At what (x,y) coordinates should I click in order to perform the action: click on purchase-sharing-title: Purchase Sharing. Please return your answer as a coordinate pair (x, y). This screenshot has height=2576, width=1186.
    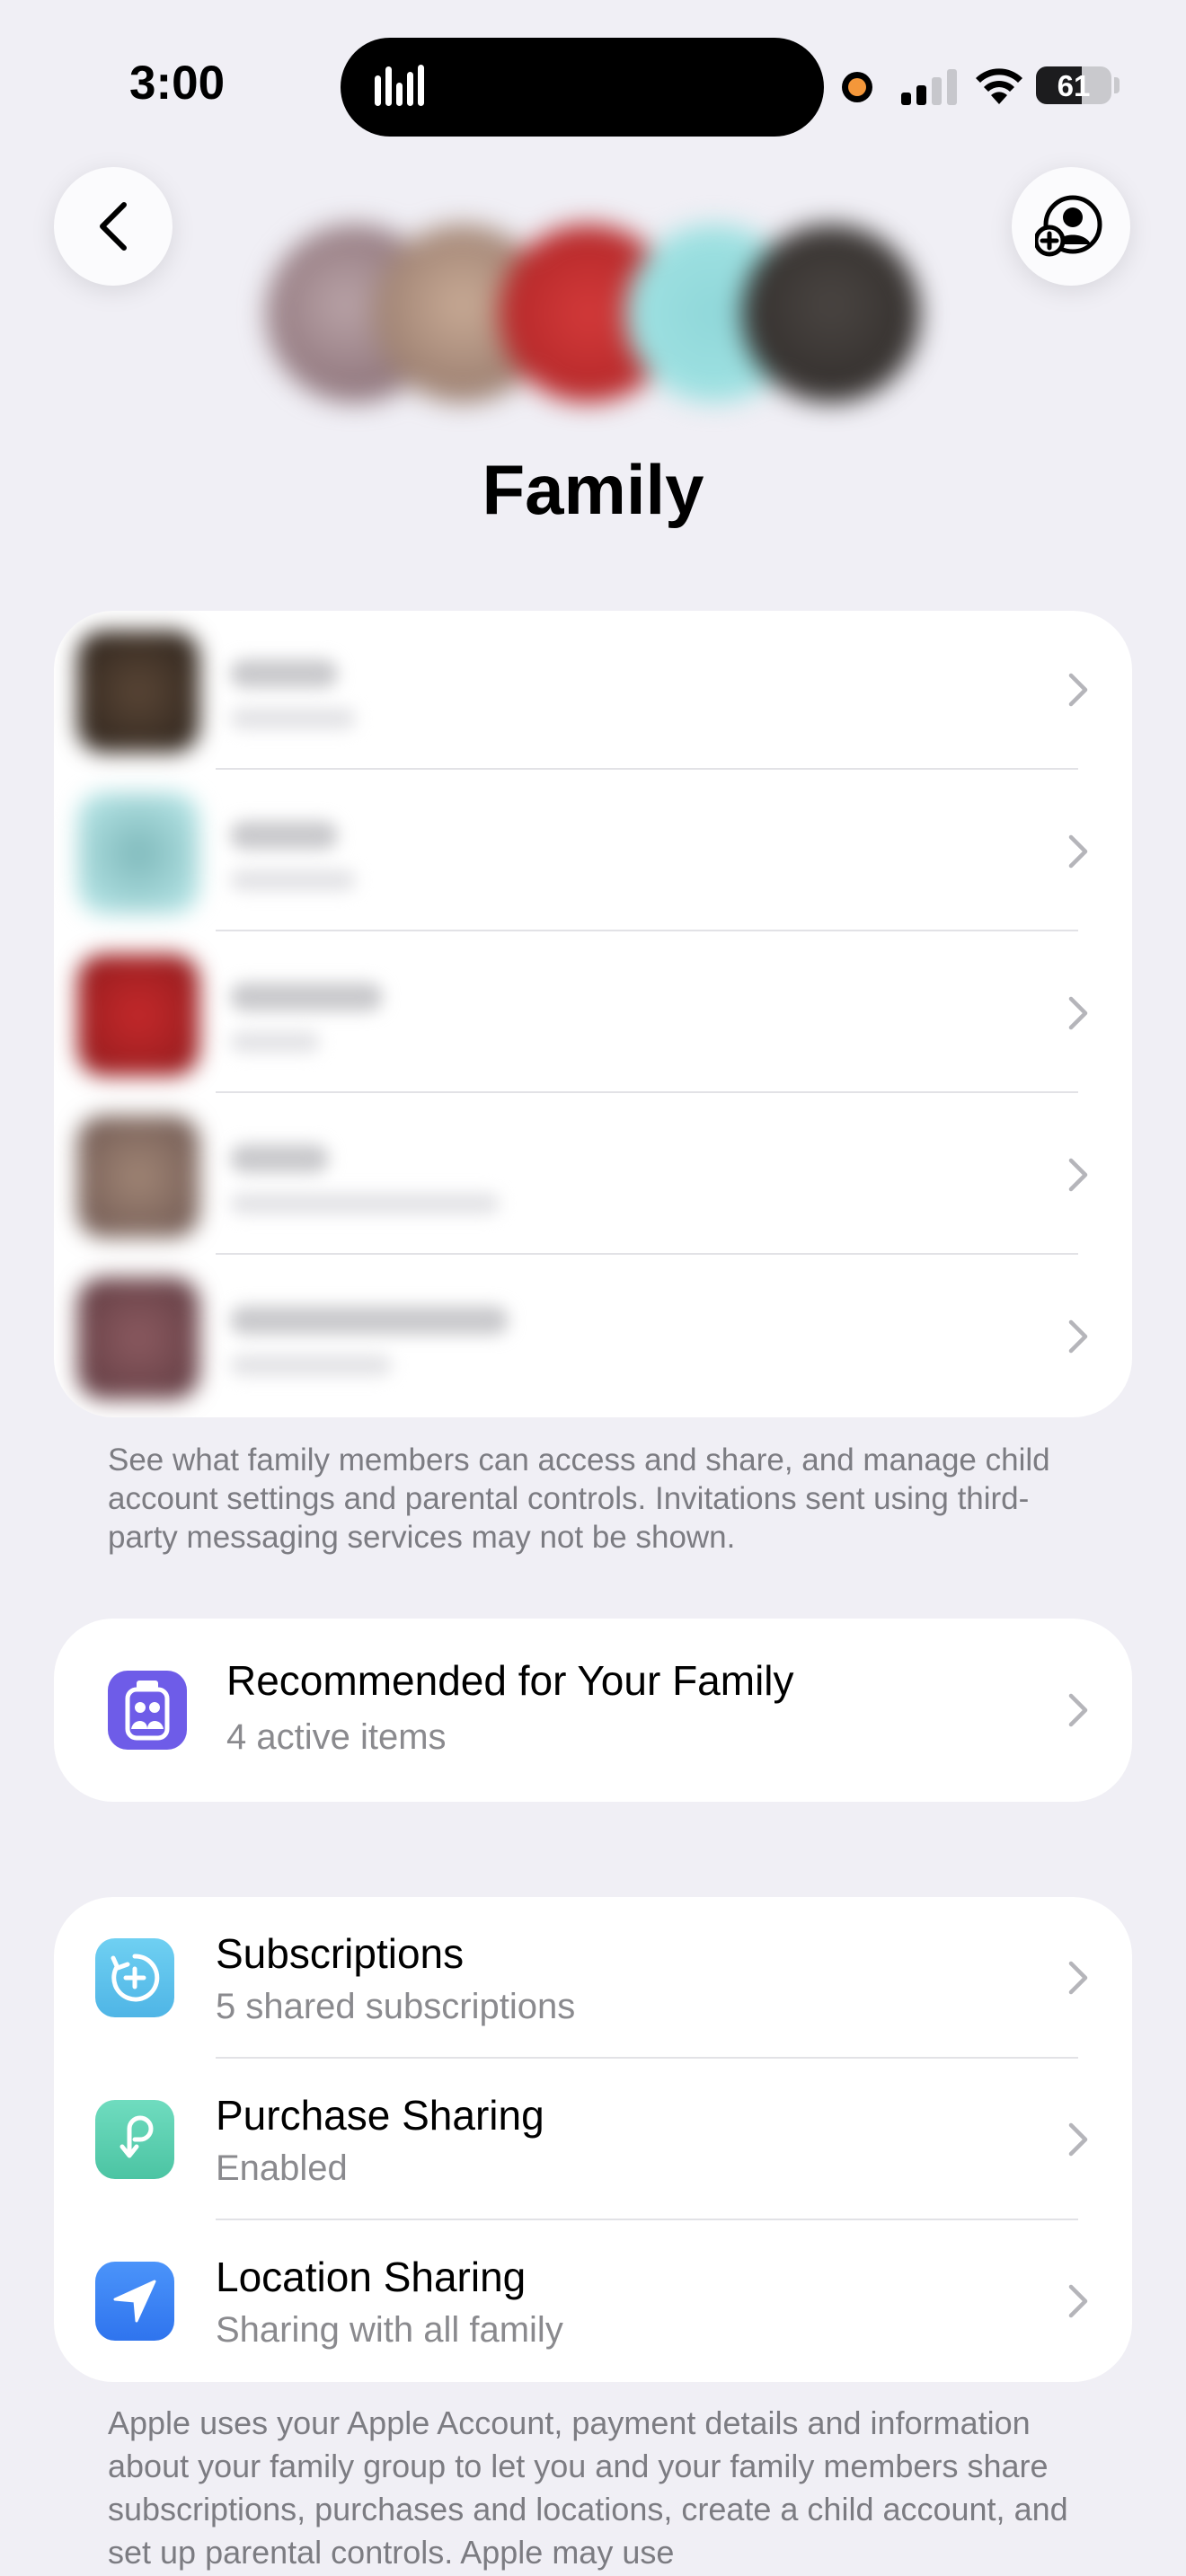
    Looking at the image, I should click on (380, 2115).